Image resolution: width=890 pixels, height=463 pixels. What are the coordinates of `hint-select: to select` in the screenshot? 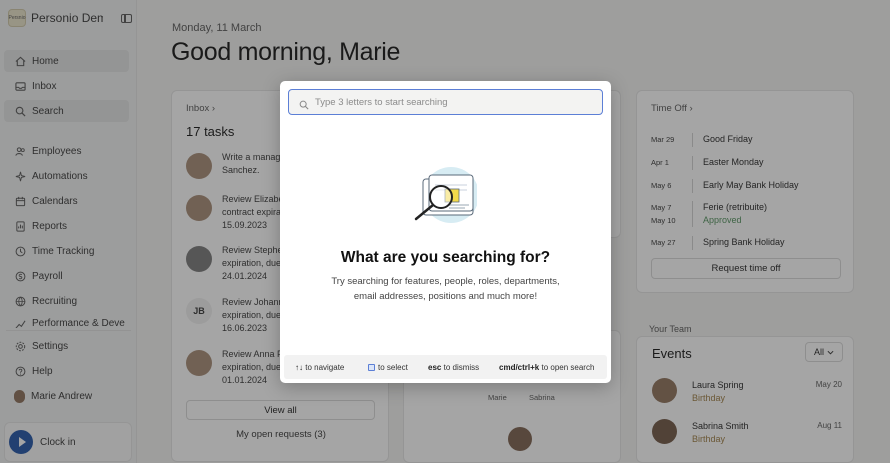 It's located at (388, 367).